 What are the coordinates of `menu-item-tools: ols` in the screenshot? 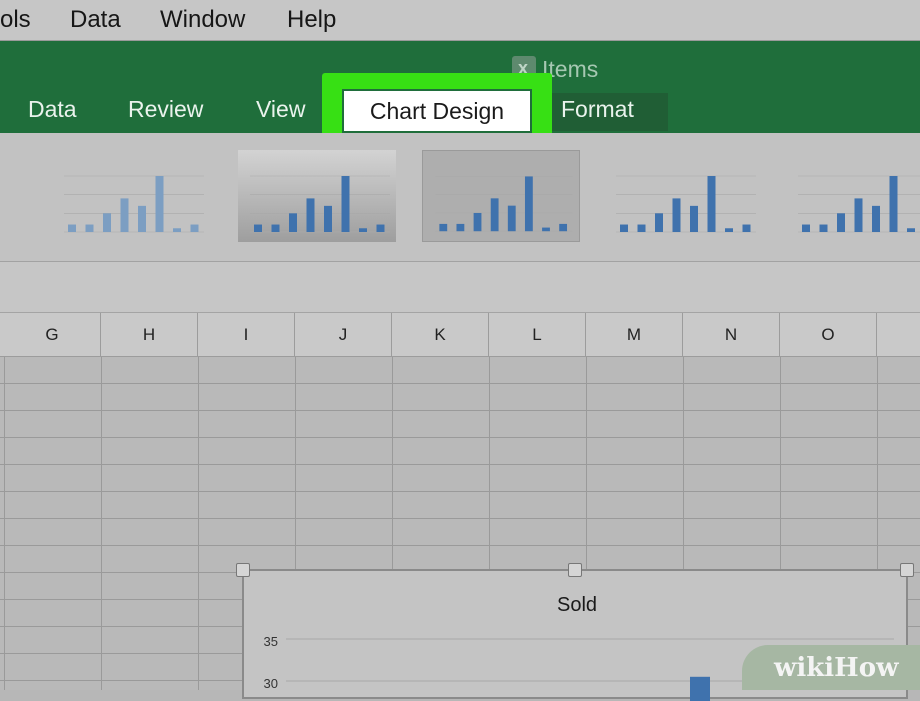 It's located at (15, 20).